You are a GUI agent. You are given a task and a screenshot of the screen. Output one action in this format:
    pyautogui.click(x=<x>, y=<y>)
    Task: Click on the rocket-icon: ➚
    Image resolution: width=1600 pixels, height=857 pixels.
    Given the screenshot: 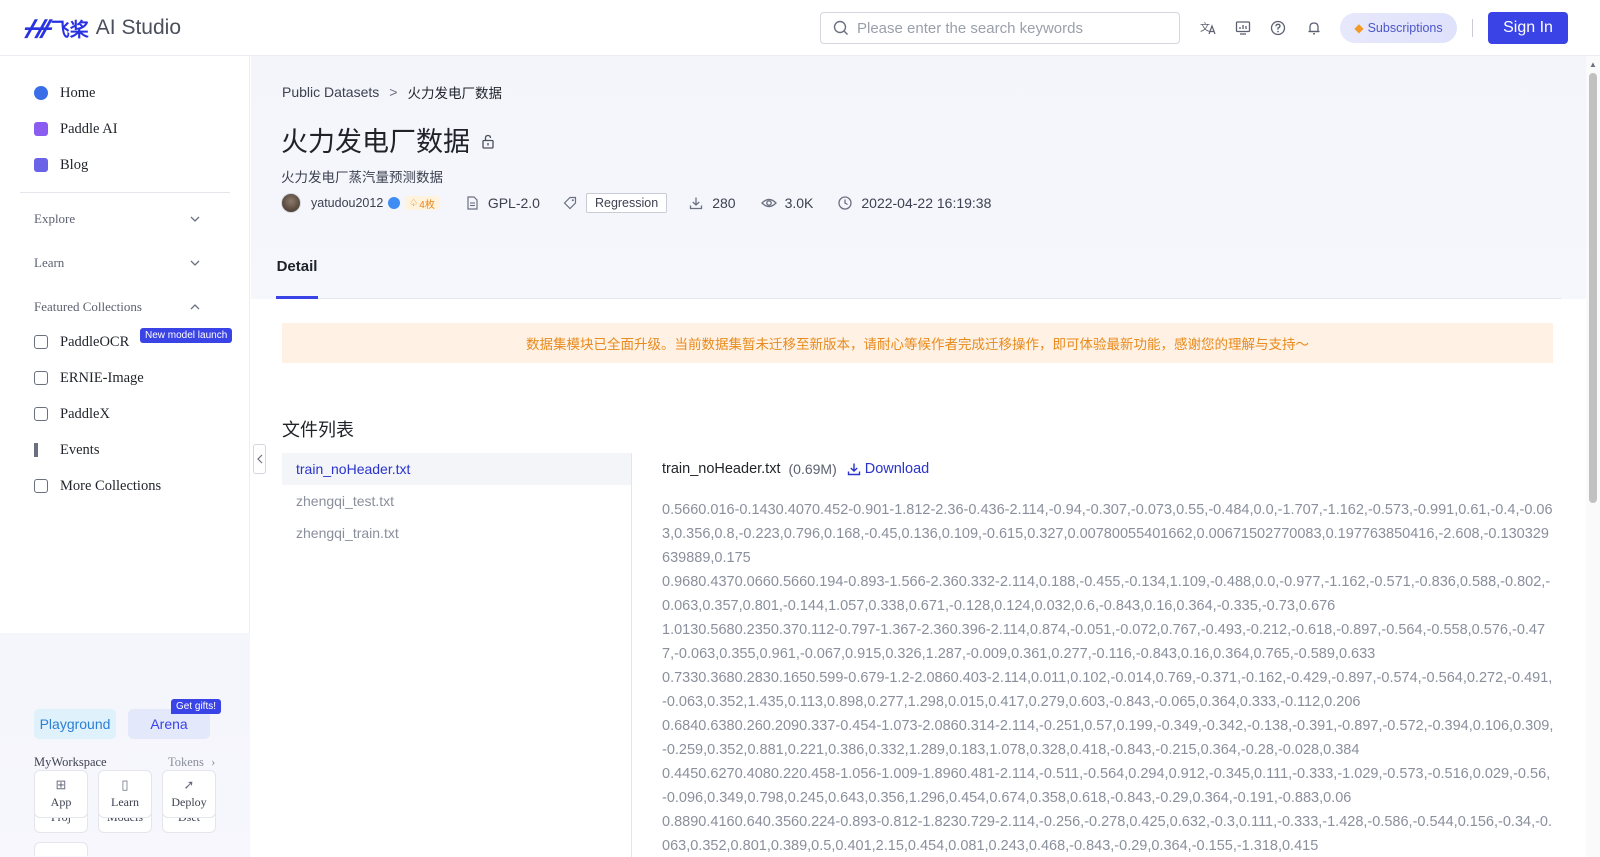 What is the action you would take?
    pyautogui.click(x=189, y=784)
    